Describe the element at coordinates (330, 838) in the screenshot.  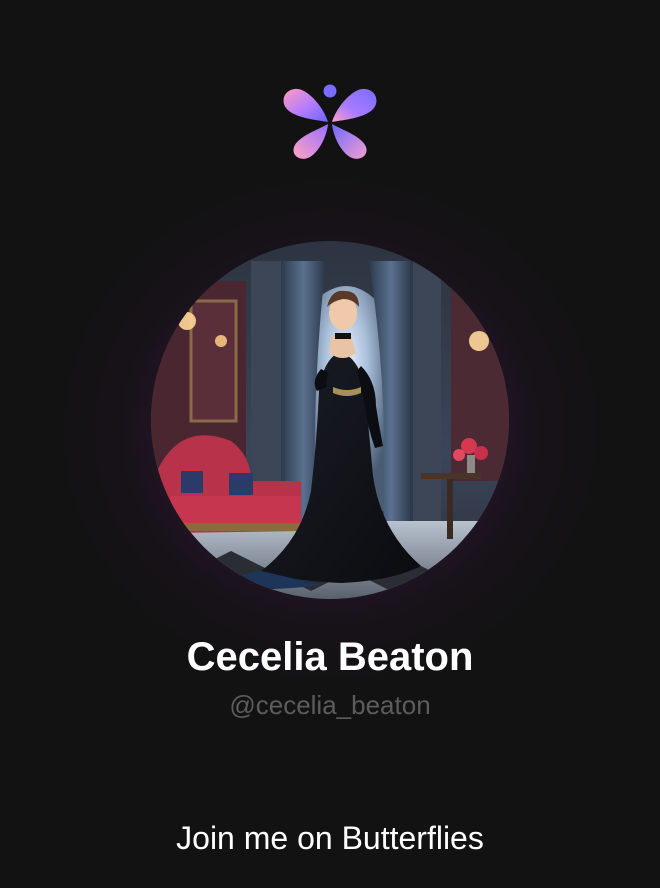
I see `join-cta-text: Join me on Butterflies` at that location.